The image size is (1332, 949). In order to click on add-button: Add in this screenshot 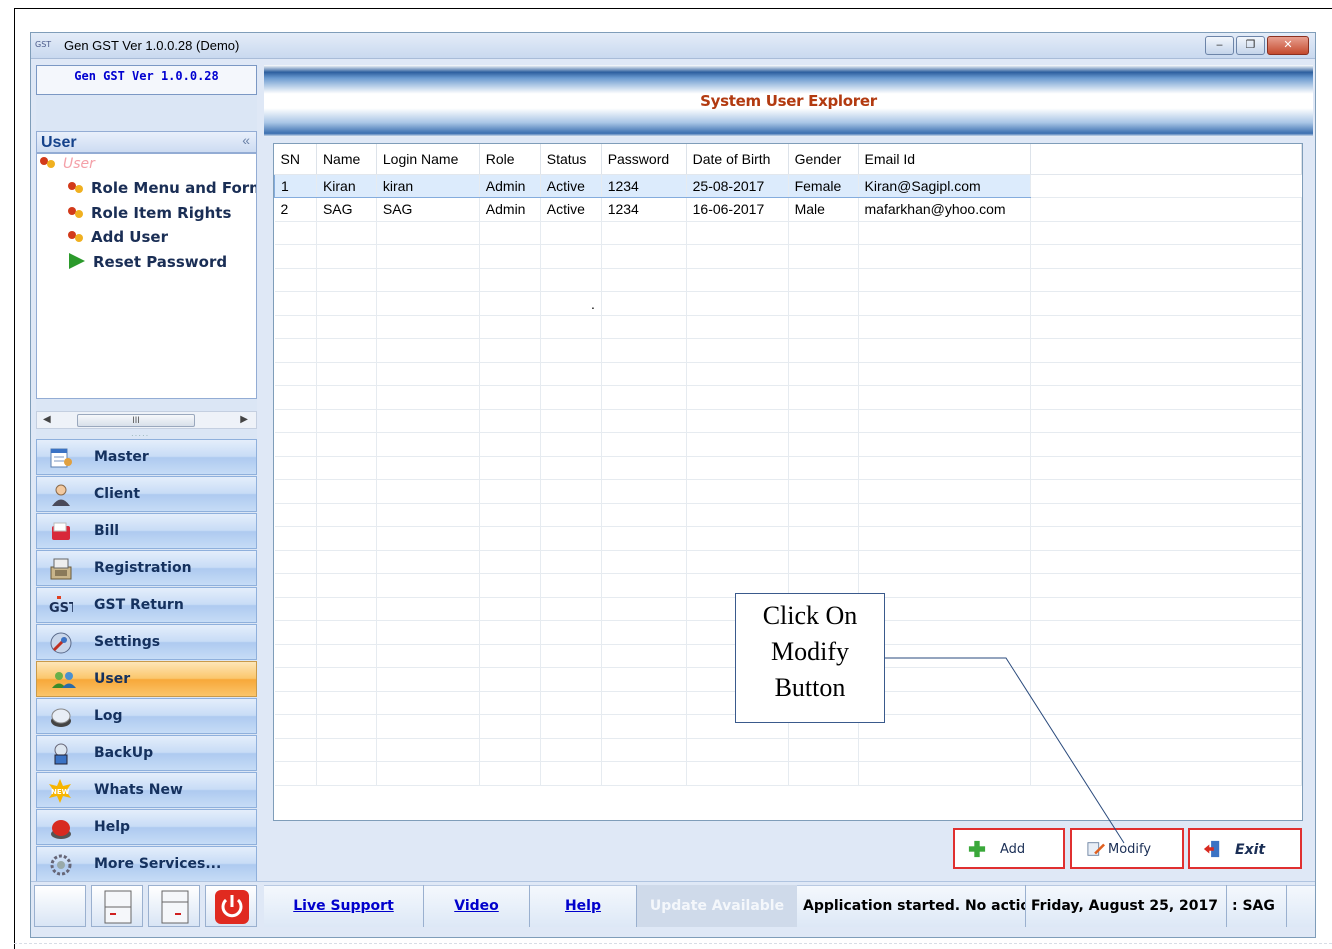, I will do `click(1009, 848)`.